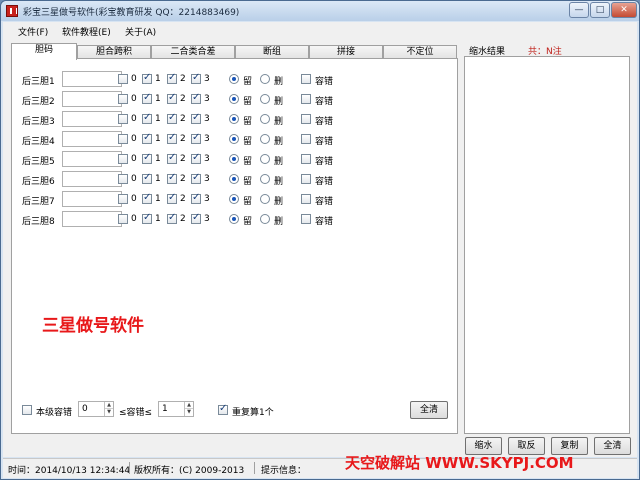 The width and height of the screenshot is (640, 480). Describe the element at coordinates (579, 10) in the screenshot. I see `minimize-button: —` at that location.